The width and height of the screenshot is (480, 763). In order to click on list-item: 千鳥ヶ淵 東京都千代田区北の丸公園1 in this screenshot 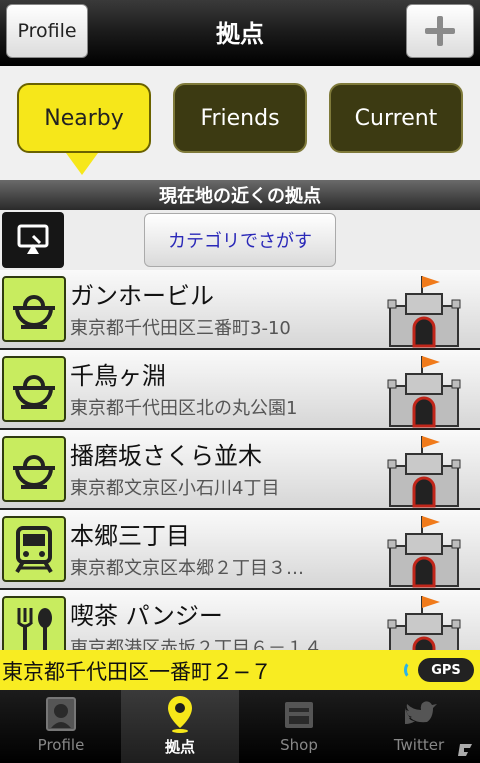, I will do `click(240, 390)`.